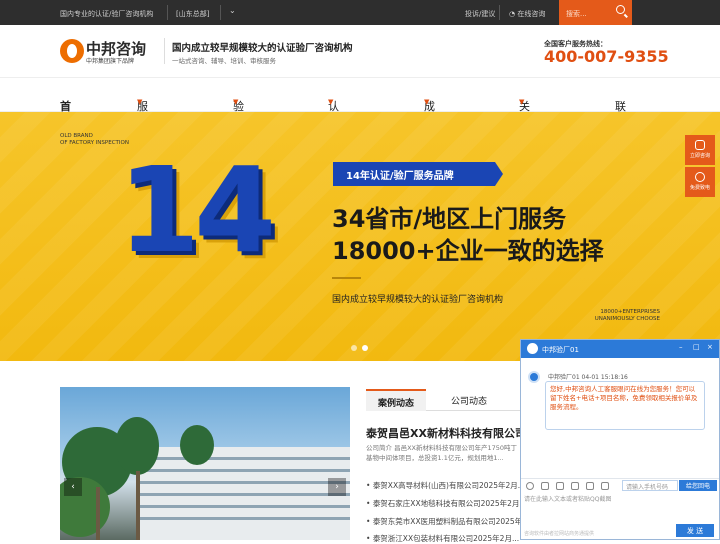 This screenshot has height=544, width=720. What do you see at coordinates (480, 14) in the screenshot?
I see `feedback-link: 投诉/建议` at bounding box center [480, 14].